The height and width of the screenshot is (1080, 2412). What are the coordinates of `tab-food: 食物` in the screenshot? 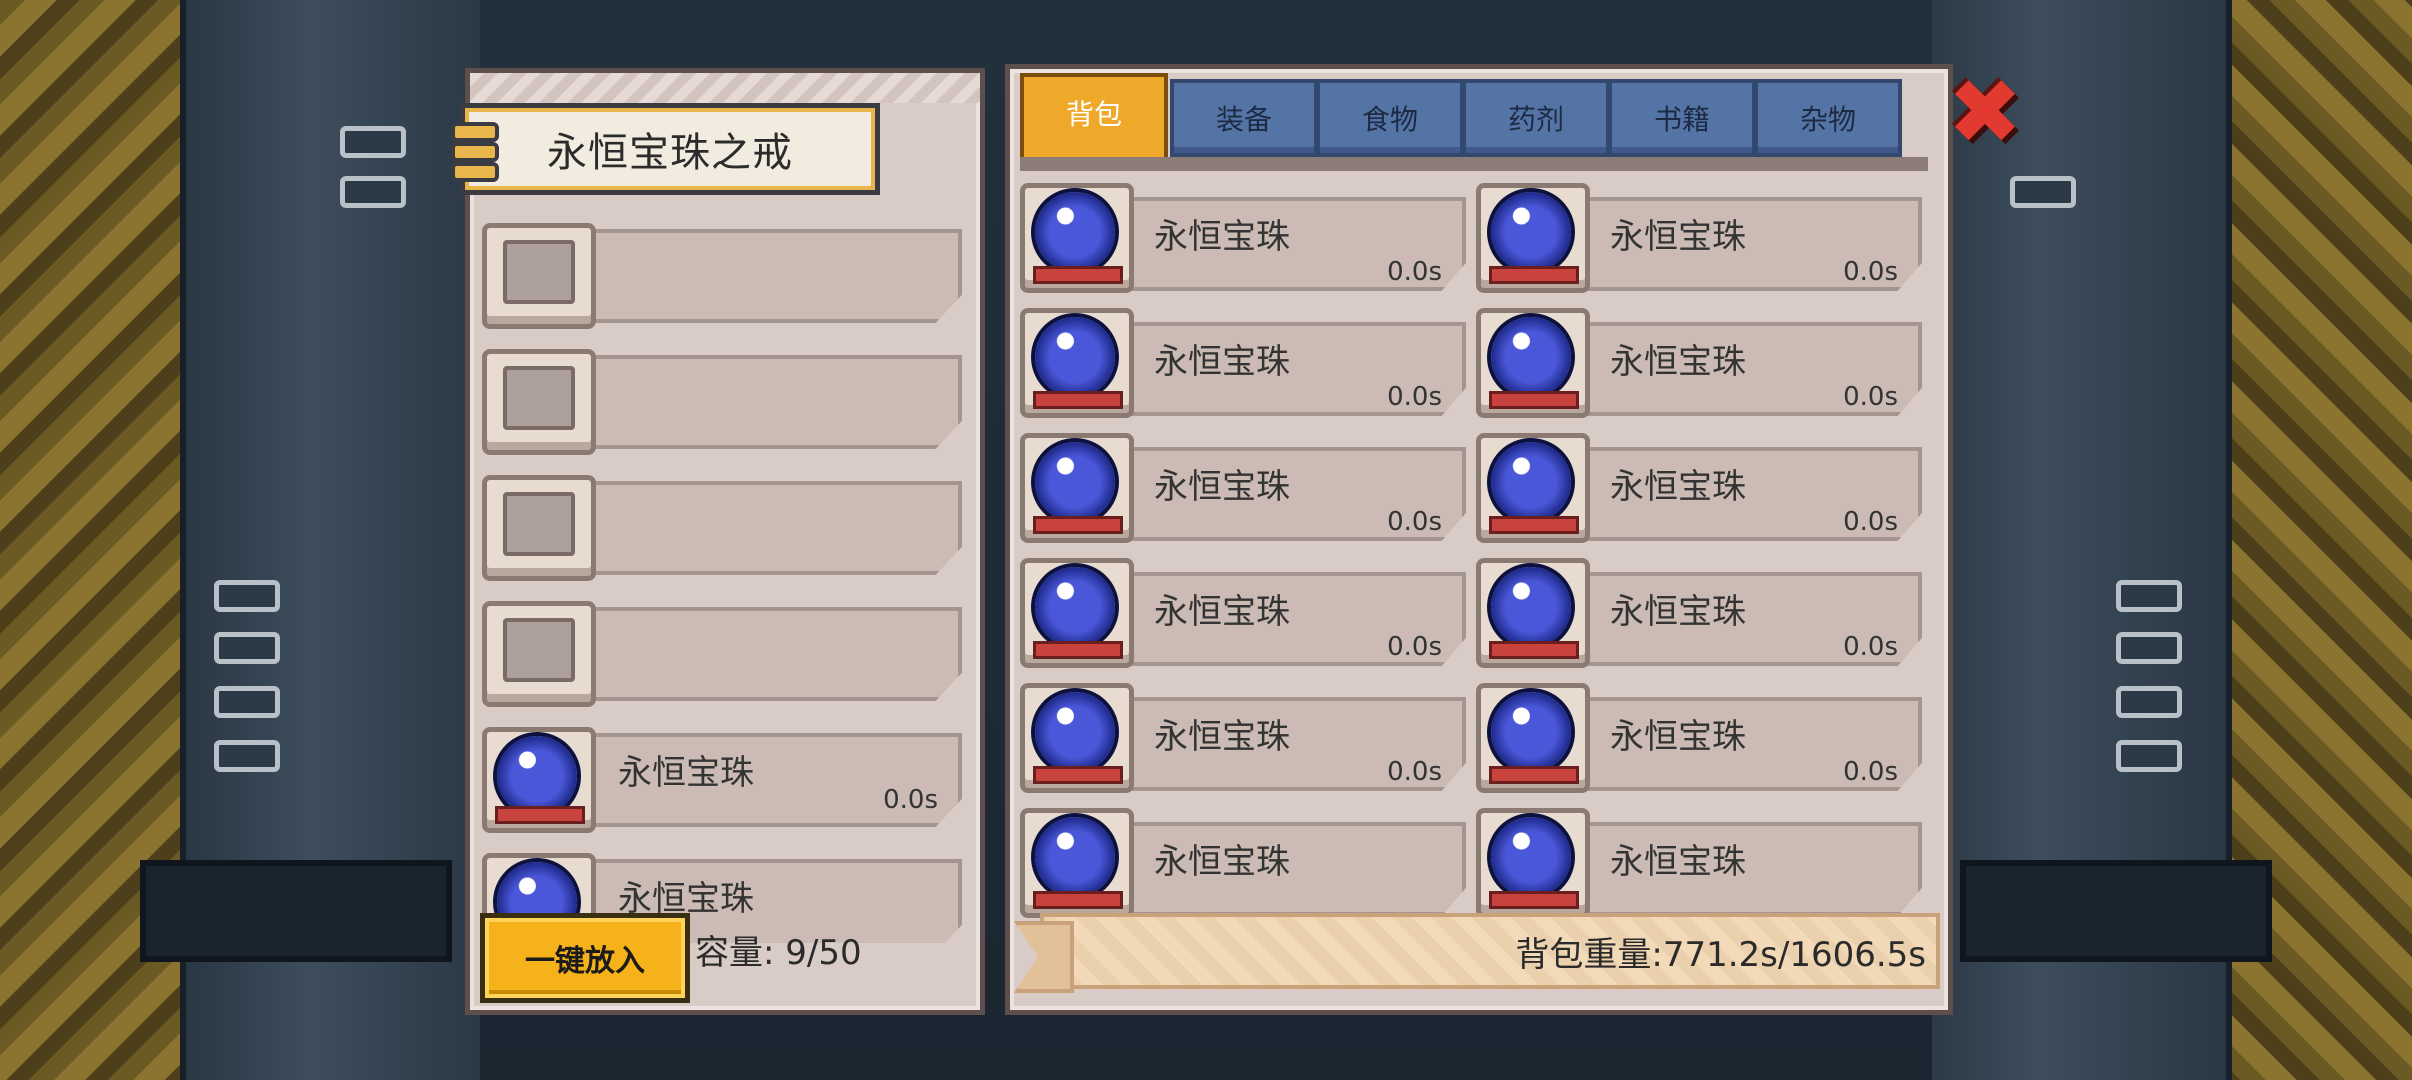 It's located at (1390, 118).